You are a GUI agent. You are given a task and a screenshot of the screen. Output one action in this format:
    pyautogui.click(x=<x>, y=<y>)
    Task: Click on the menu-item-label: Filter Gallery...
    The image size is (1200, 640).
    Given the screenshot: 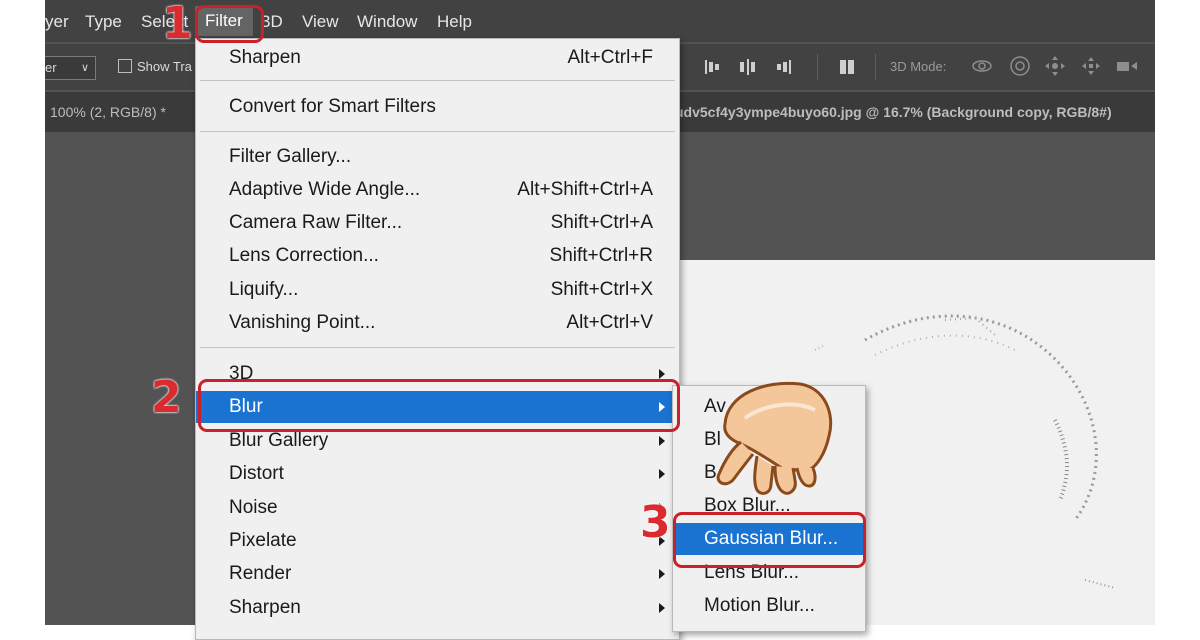 What is the action you would take?
    pyautogui.click(x=290, y=156)
    